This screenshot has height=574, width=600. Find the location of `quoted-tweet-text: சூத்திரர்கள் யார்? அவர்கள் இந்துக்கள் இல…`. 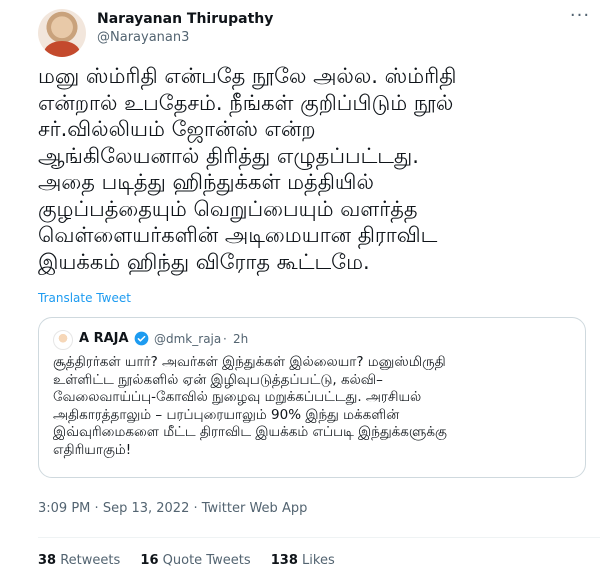

quoted-tweet-text: சூத்திரர்கள் யார்? அவர்கள் இந்துக்கள் இல… is located at coordinates (250, 406).